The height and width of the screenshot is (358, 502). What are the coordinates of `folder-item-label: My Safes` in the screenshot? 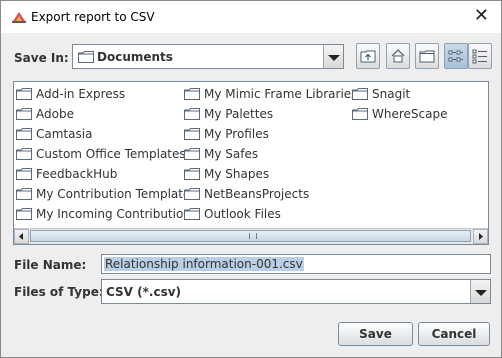 It's located at (231, 154).